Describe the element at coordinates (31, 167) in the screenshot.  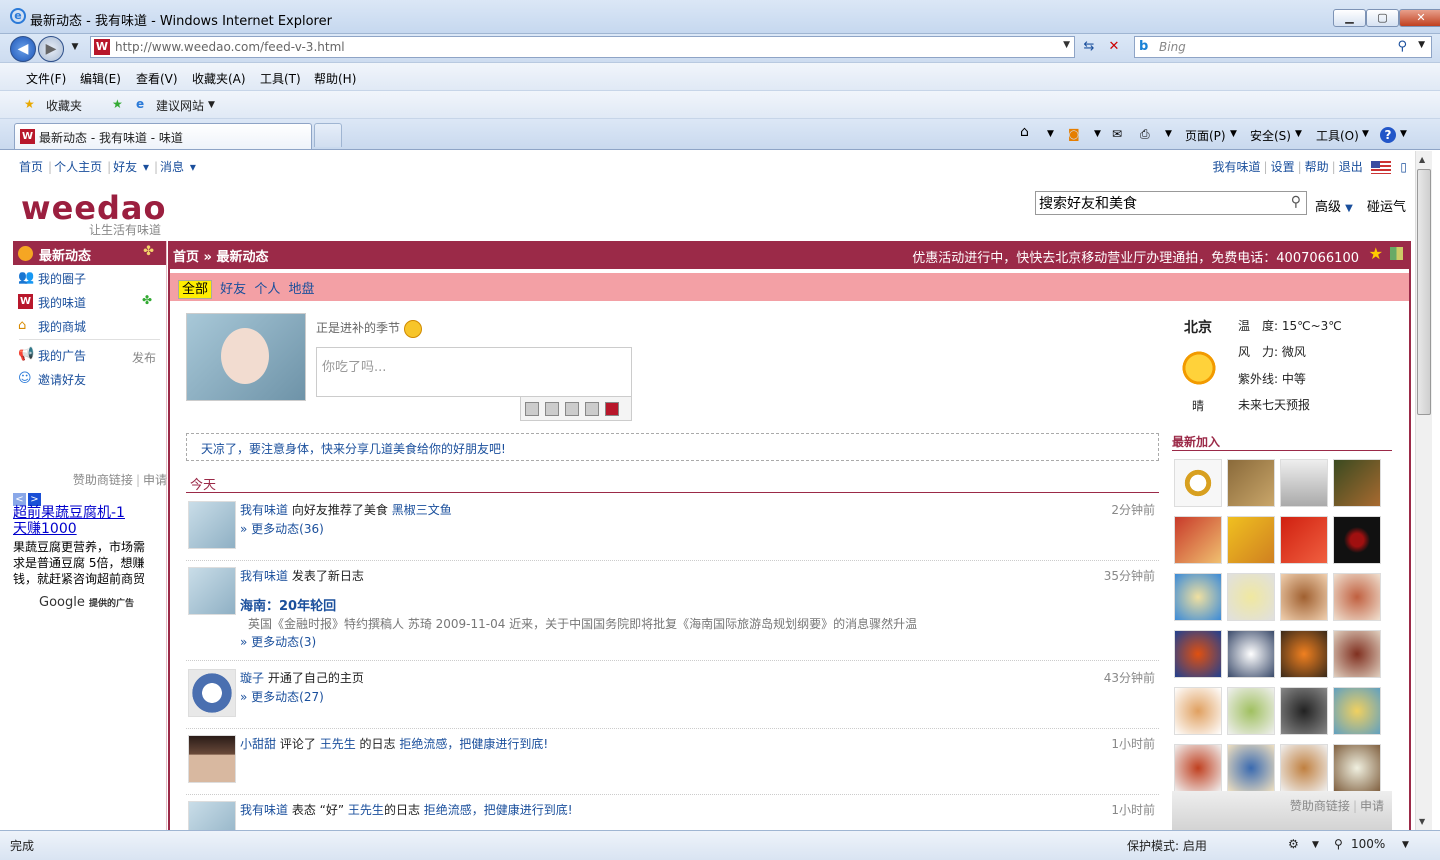
I see `nav-home: 首页` at that location.